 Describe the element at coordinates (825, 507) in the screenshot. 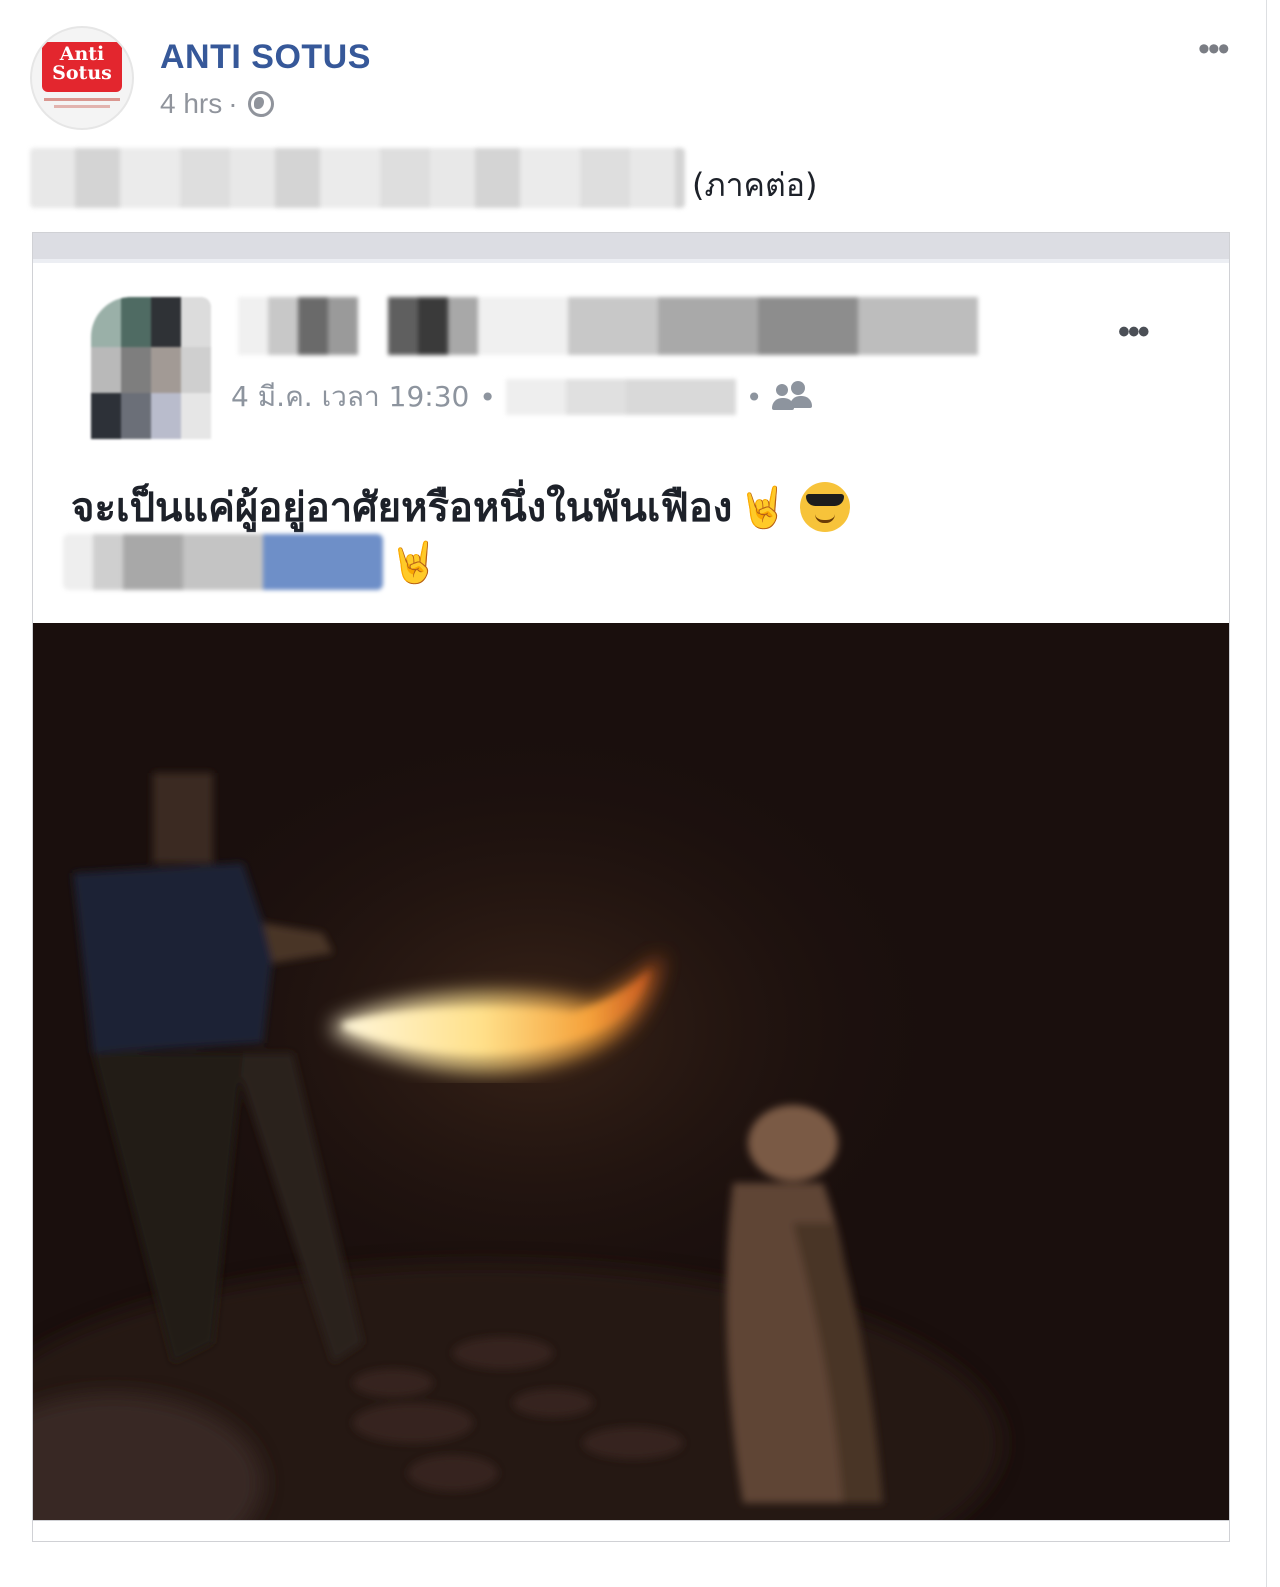

I see `sunglasses-emoji-icon` at that location.